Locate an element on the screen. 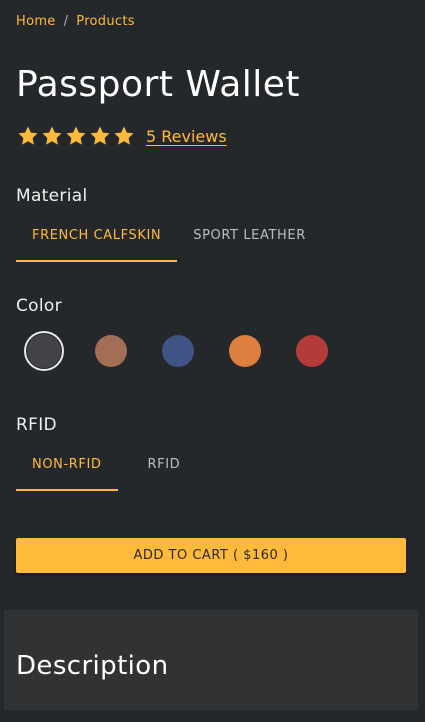 The width and height of the screenshot is (425, 722). material-label: Material is located at coordinates (52, 196).